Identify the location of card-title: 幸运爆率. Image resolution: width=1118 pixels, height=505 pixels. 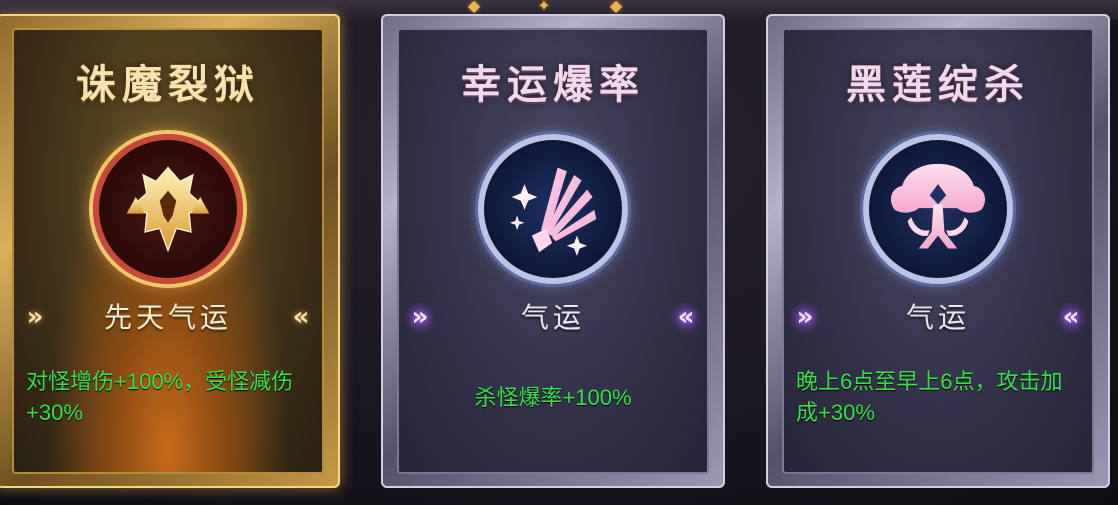
(553, 84).